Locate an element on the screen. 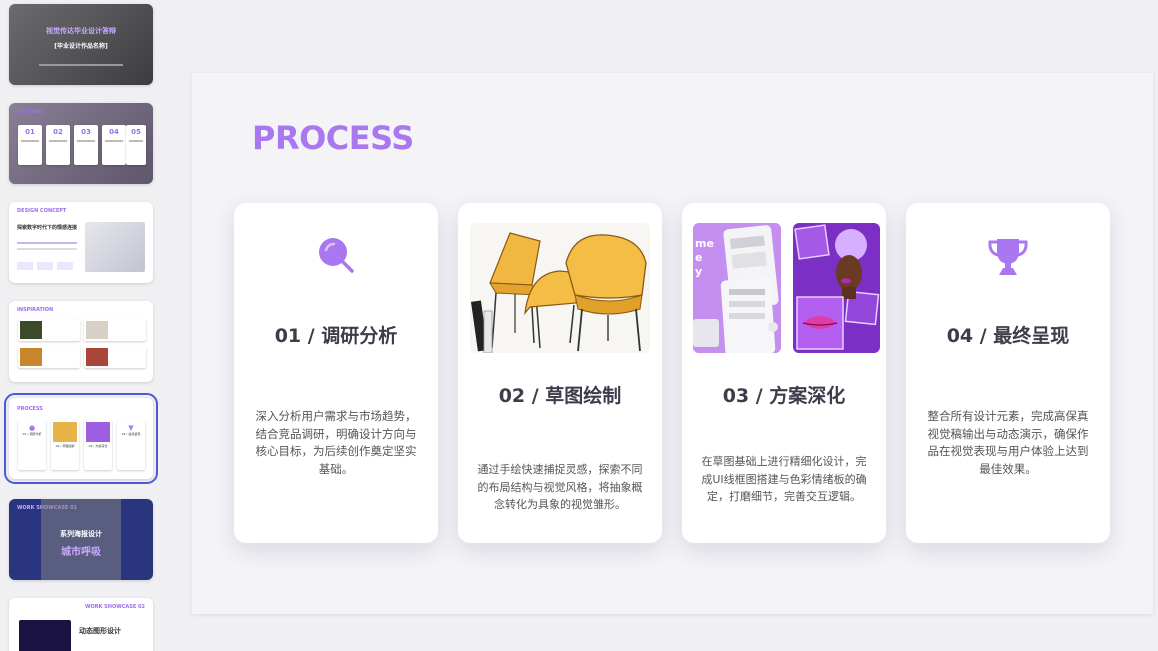 This screenshot has height=651, width=1158. slide-thumbnail-6: WORK SHOWCASE 01 系列海报设计 城市呼吸 is located at coordinates (81, 539).